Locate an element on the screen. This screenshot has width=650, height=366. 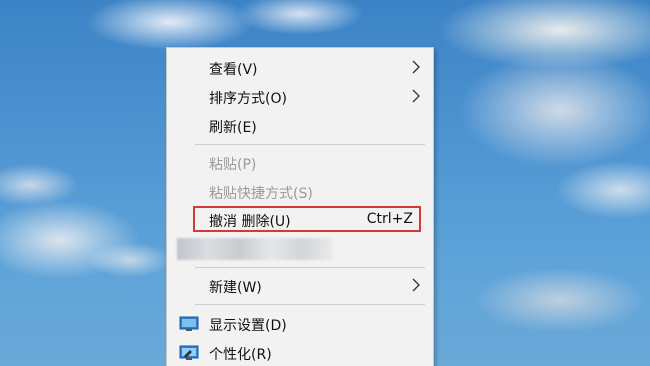
menu-item-sort-by: 排序方式(O) is located at coordinates (300, 97).